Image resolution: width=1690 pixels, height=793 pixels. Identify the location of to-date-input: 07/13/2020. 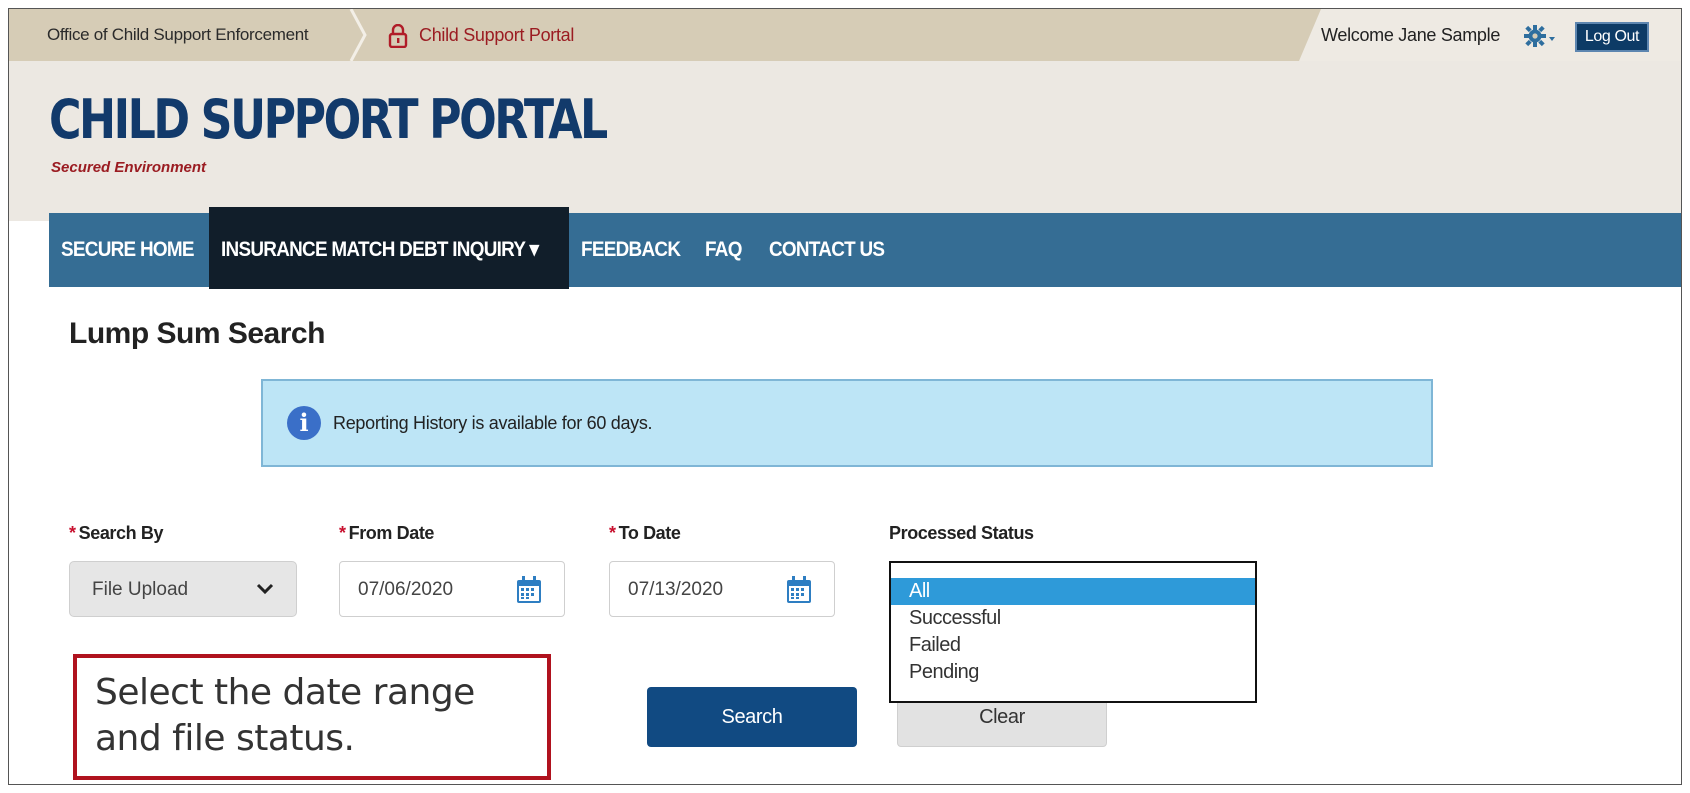
(722, 589).